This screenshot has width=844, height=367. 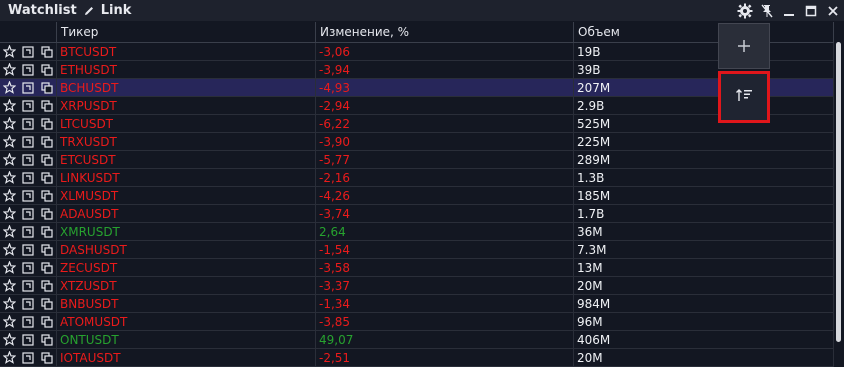 I want to click on ticker-cell: ADAUSDT, so click(x=186, y=213).